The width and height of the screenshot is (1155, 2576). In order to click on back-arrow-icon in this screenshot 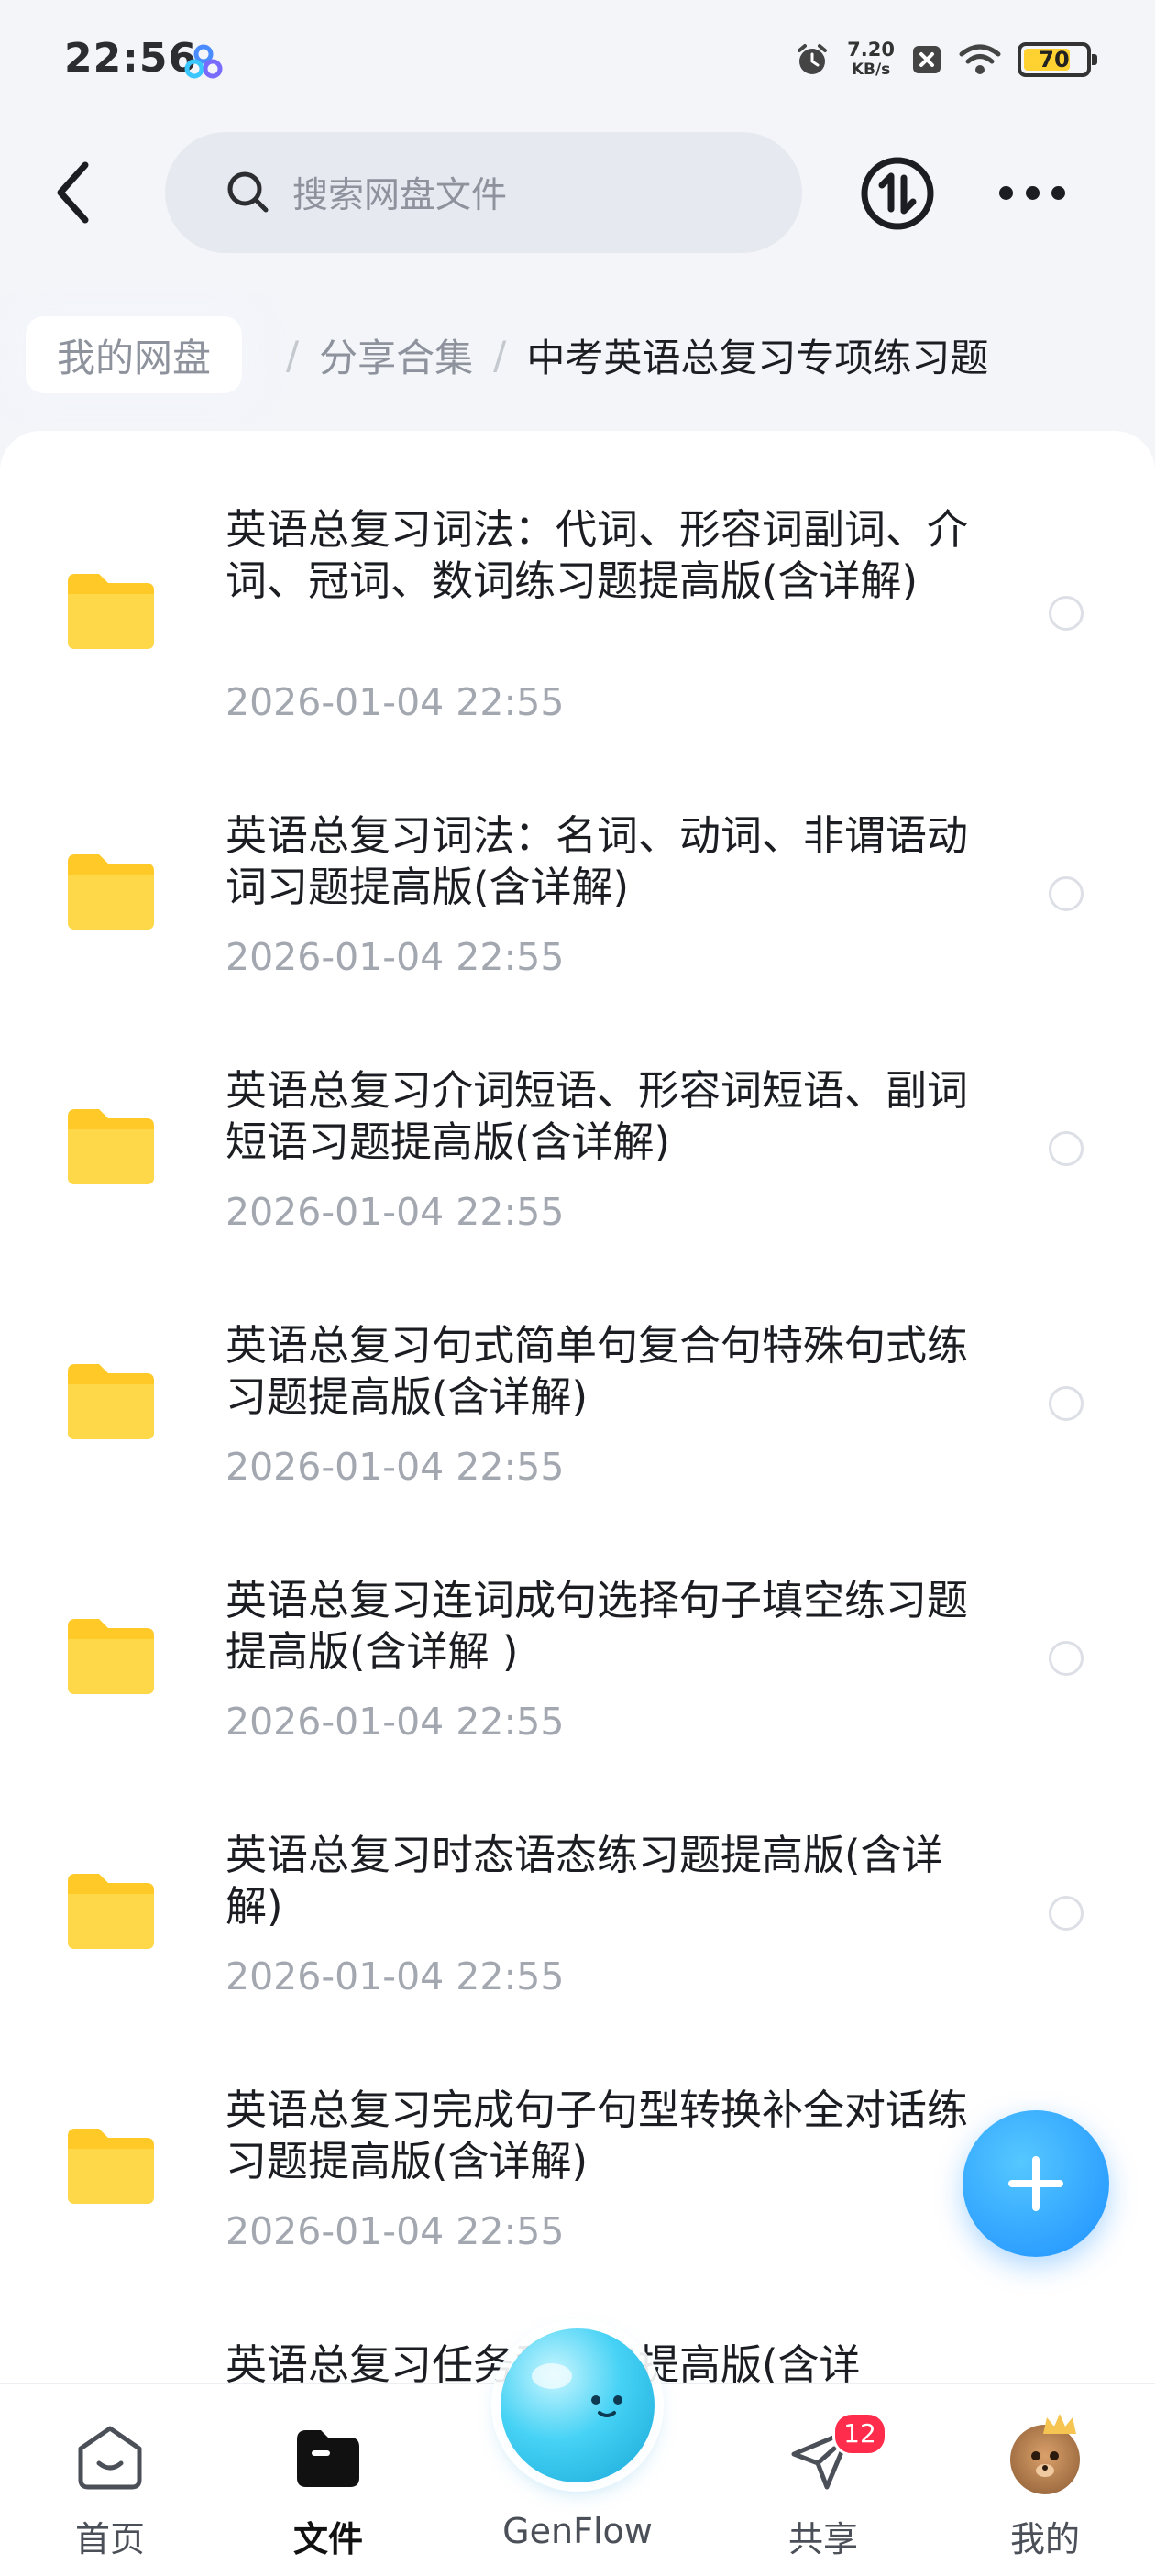, I will do `click(76, 192)`.